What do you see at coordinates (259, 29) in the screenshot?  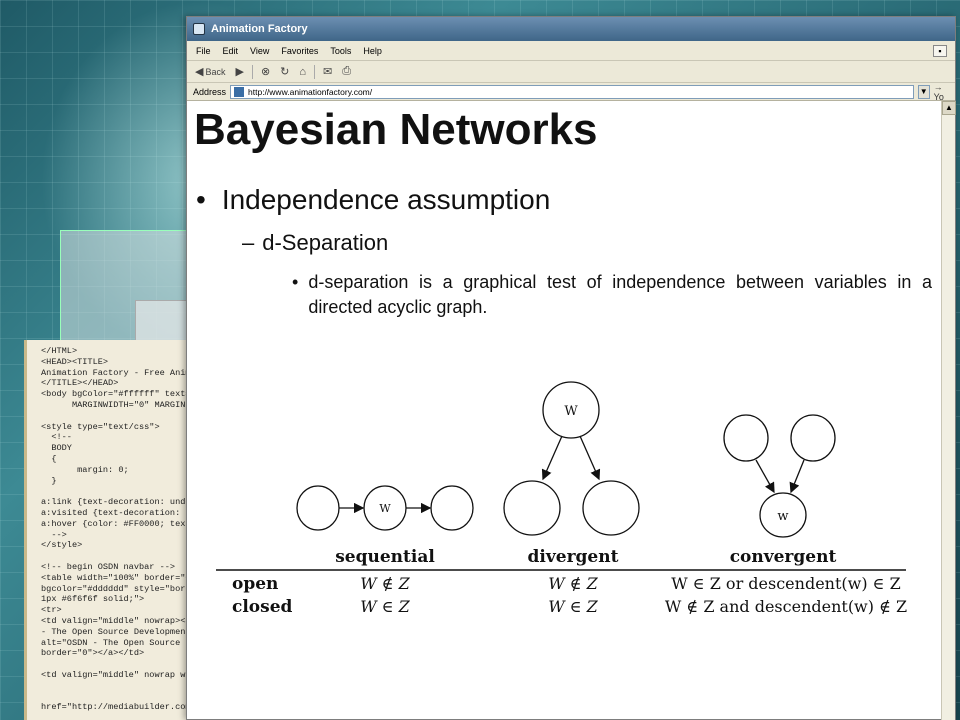 I see `window-title: Animation Factory` at bounding box center [259, 29].